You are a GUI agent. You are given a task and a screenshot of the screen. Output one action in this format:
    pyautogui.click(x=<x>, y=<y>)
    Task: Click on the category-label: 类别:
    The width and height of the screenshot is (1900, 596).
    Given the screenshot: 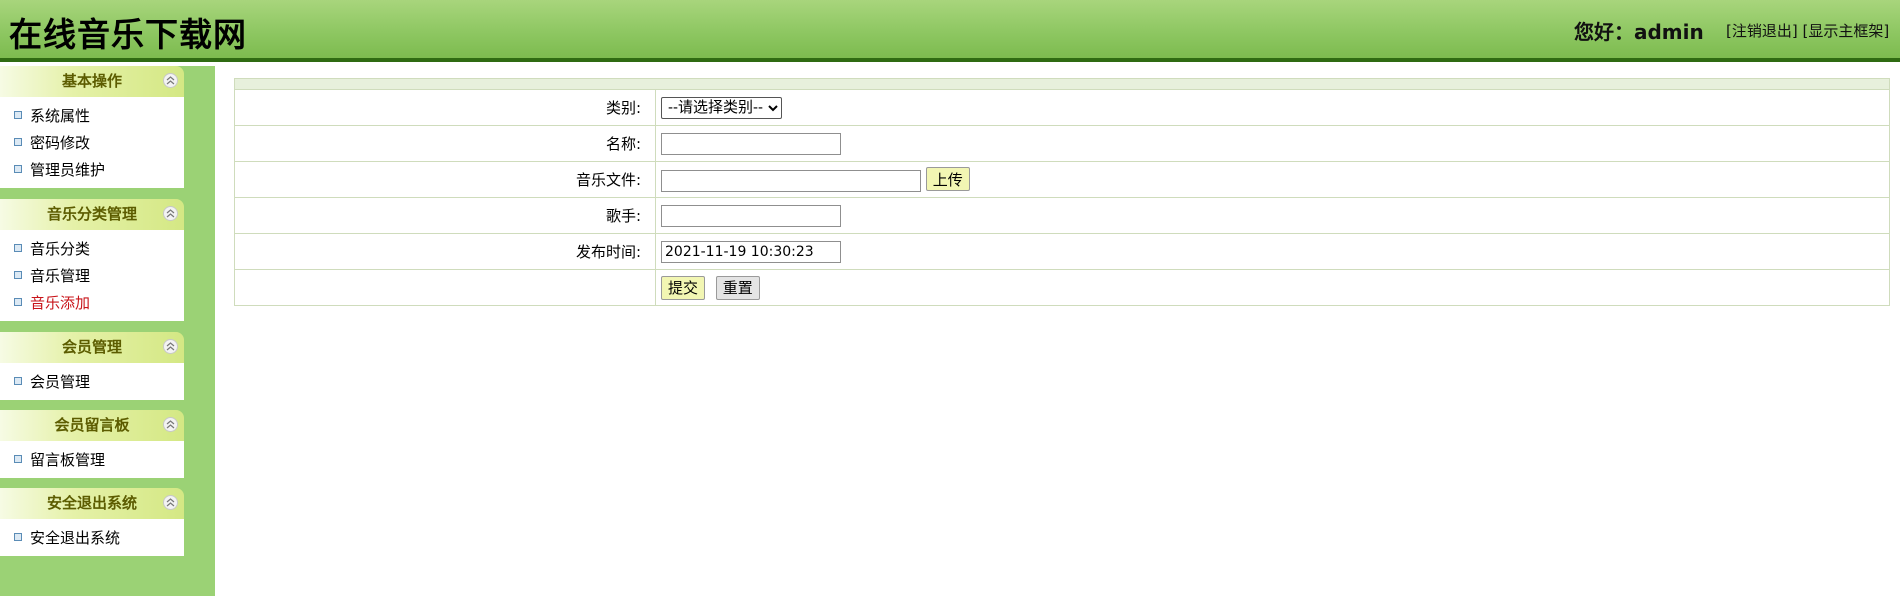 What is the action you would take?
    pyautogui.click(x=445, y=107)
    